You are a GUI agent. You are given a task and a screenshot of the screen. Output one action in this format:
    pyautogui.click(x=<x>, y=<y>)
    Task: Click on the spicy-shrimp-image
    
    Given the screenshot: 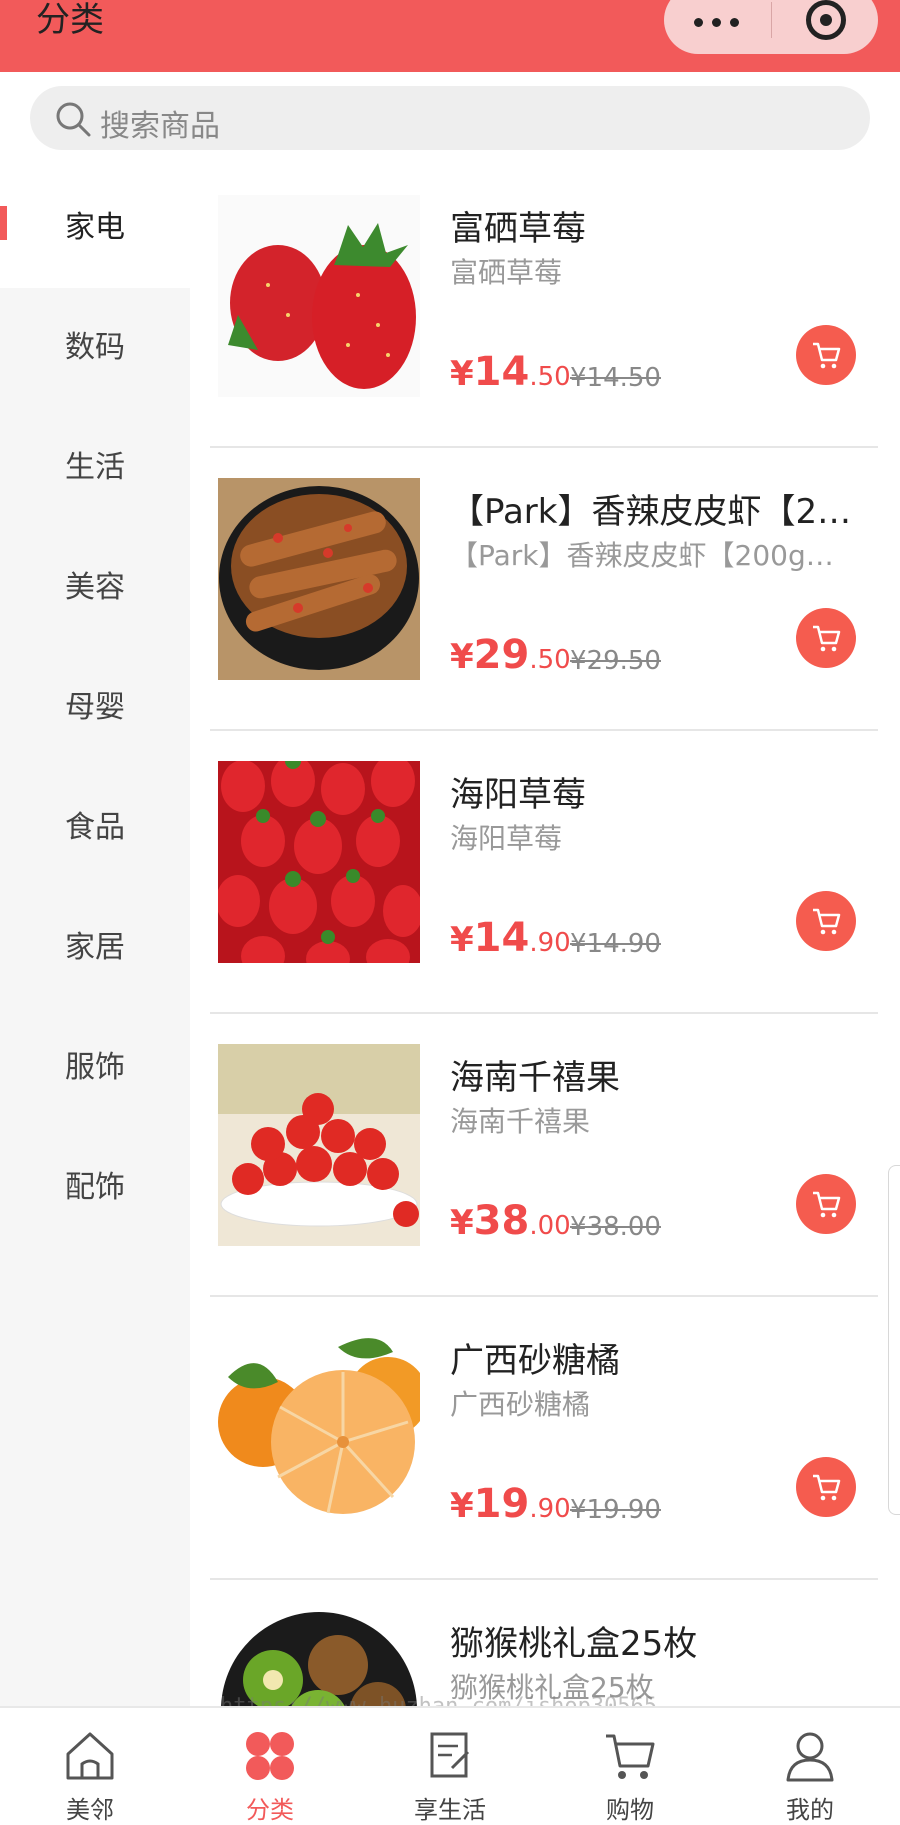 What is the action you would take?
    pyautogui.click(x=319, y=579)
    